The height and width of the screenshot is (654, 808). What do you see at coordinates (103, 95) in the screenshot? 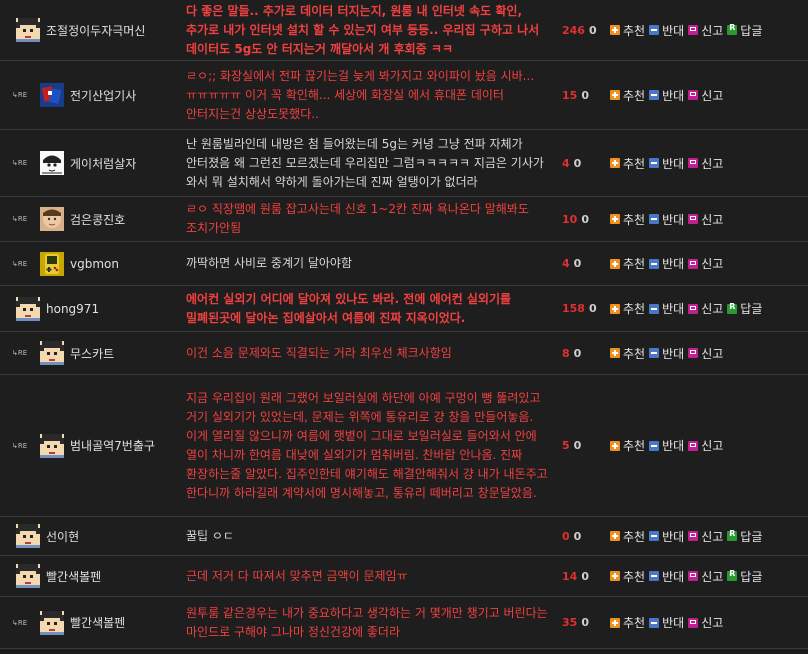
I see `author-nickname: 전기산업기사` at bounding box center [103, 95].